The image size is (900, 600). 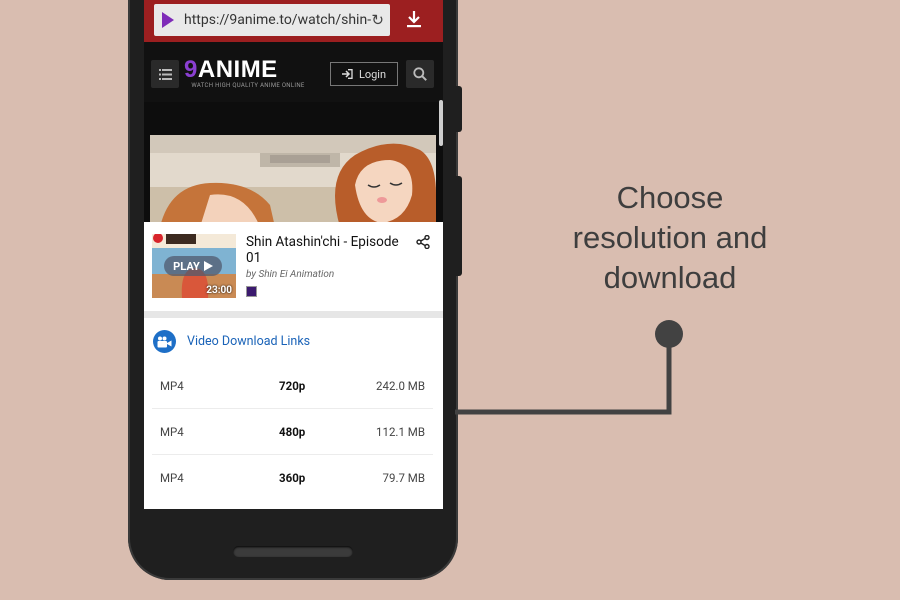 I want to click on download-links-header: Video Download Links, so click(x=231, y=341).